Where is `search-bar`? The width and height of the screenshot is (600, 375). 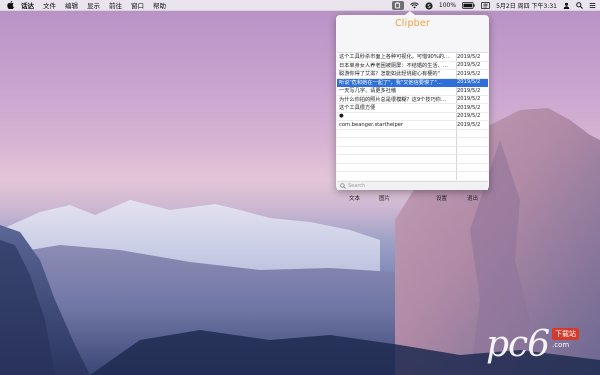
search-bar is located at coordinates (412, 185).